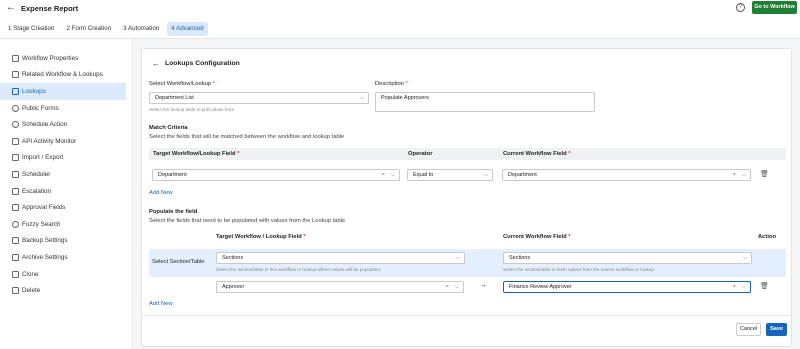 The height and width of the screenshot is (349, 800). I want to click on col-target-field: Target Workflow/Lookup Field *, so click(196, 154).